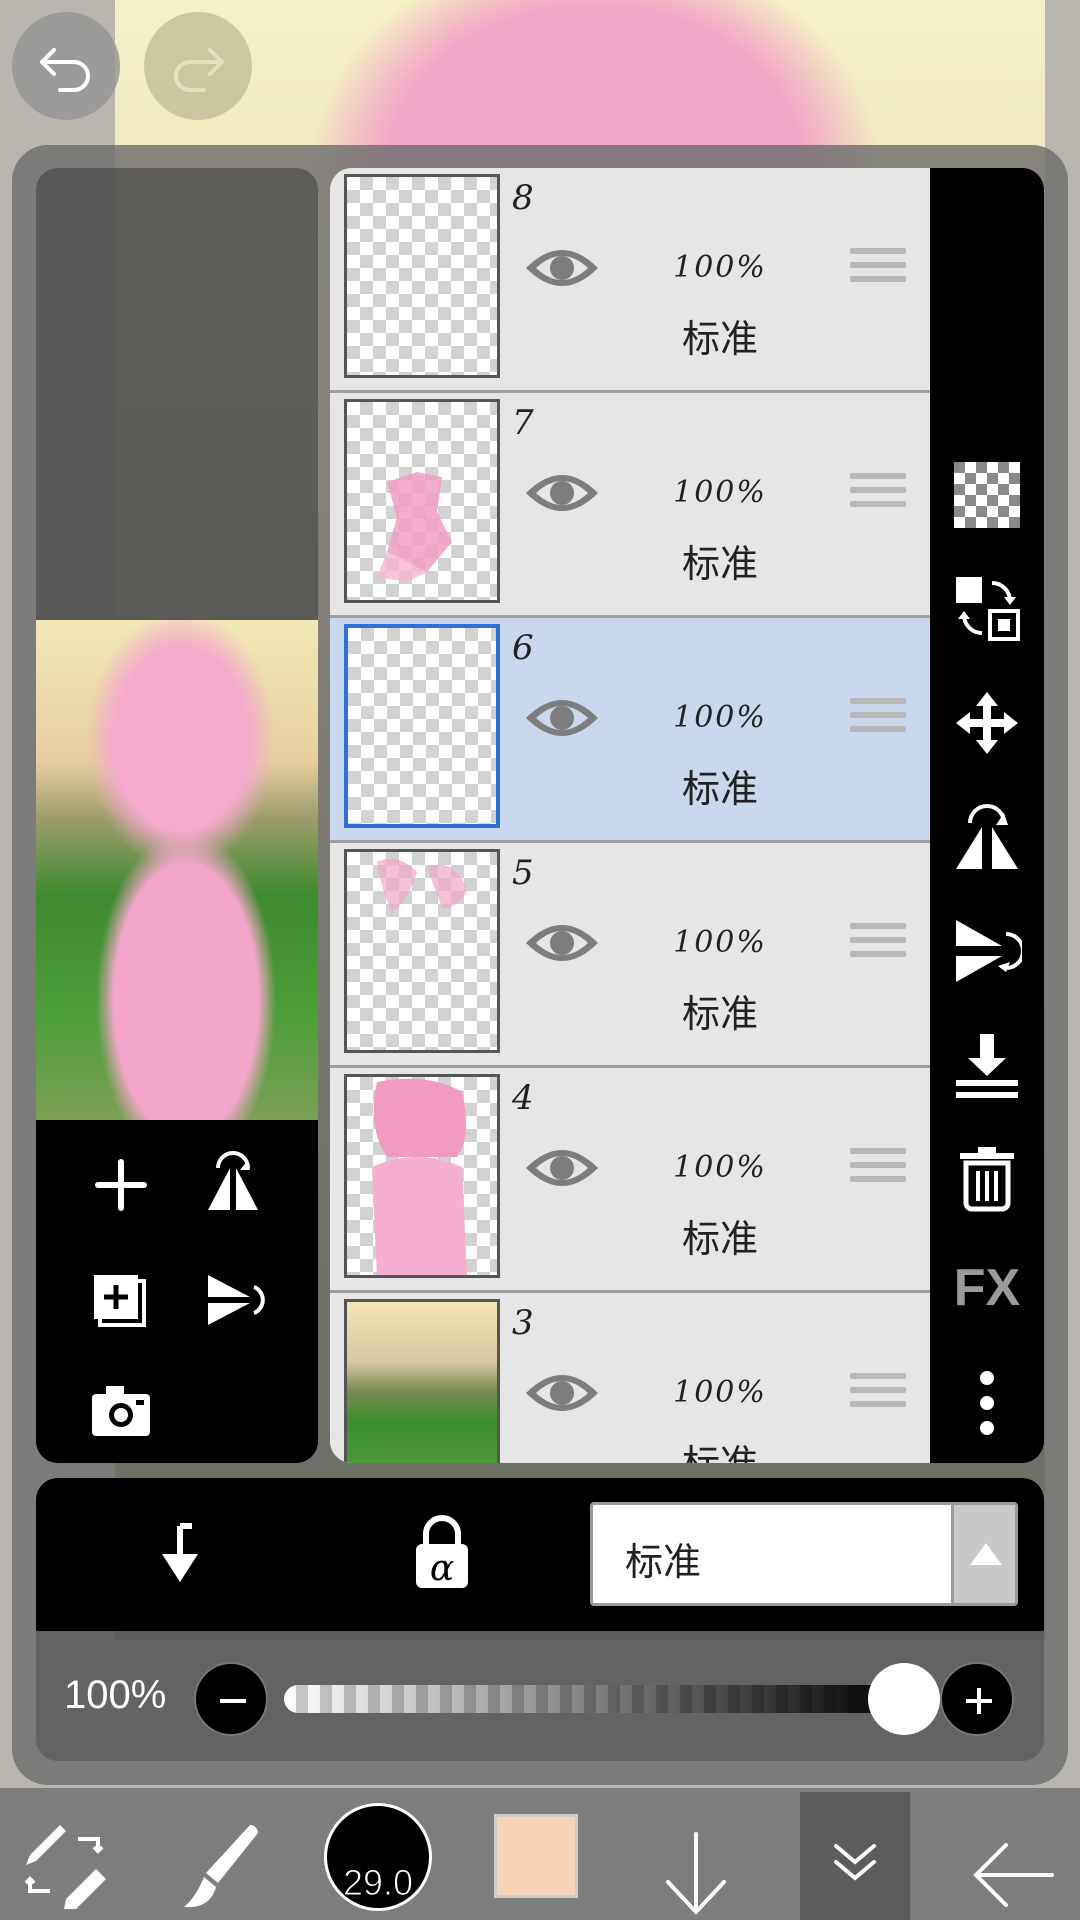  I want to click on flip-vertical-button, so click(233, 1300).